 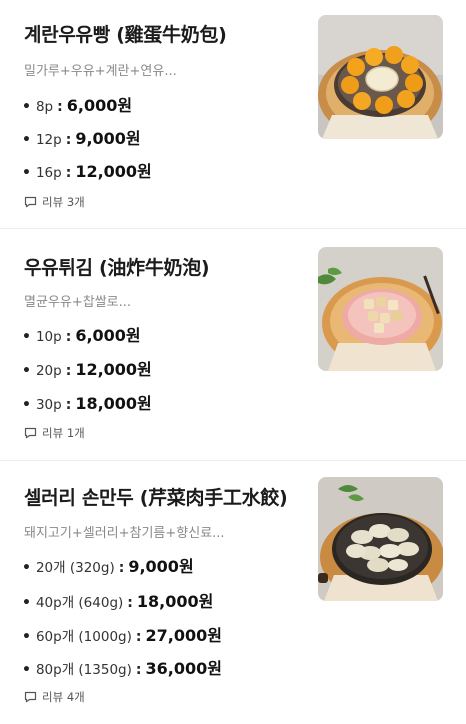 I want to click on review-count: 리뷰 1개, so click(x=63, y=433).